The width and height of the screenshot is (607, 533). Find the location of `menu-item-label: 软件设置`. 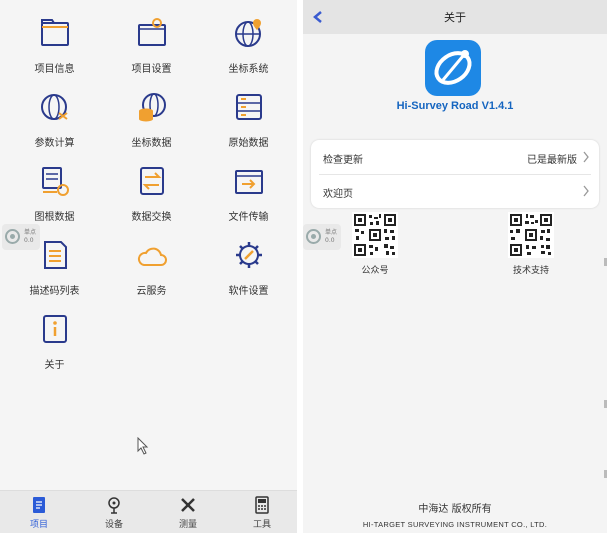

menu-item-label: 软件设置 is located at coordinates (248, 291).